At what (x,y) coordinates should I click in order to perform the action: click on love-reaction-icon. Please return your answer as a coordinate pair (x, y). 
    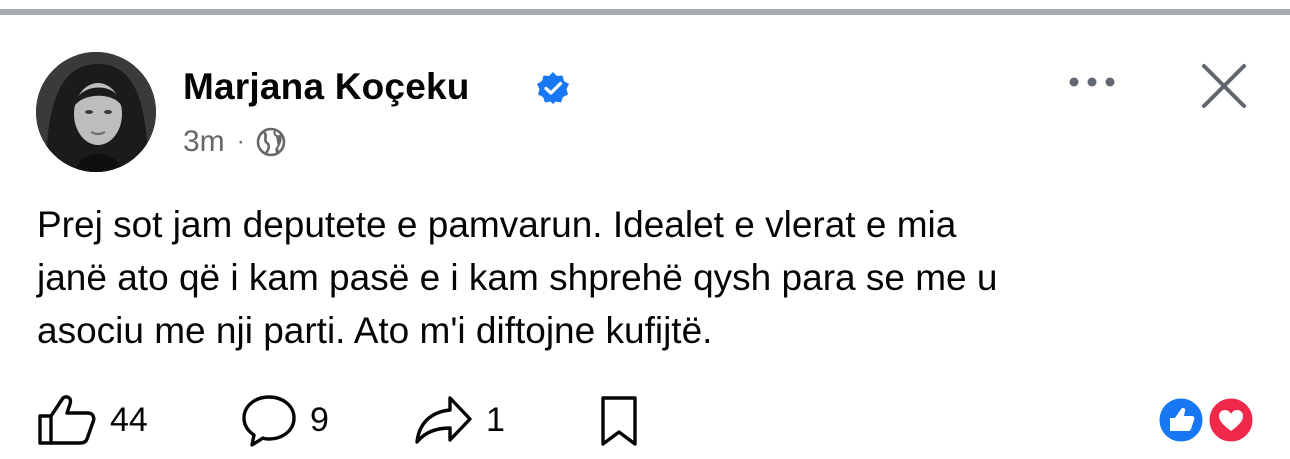
    Looking at the image, I should click on (1231, 420).